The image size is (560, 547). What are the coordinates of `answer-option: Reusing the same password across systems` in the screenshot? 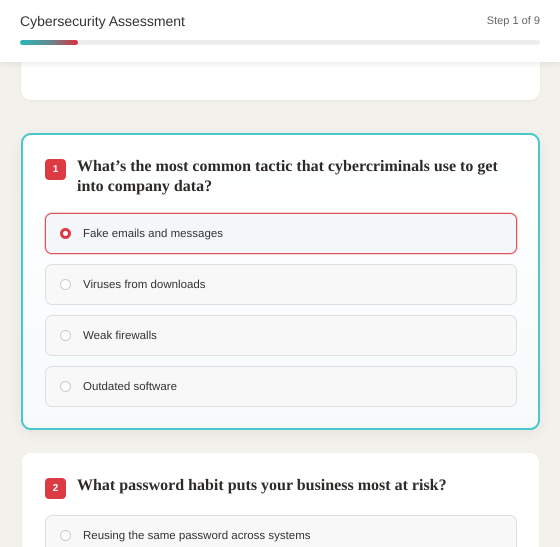 It's located at (281, 531).